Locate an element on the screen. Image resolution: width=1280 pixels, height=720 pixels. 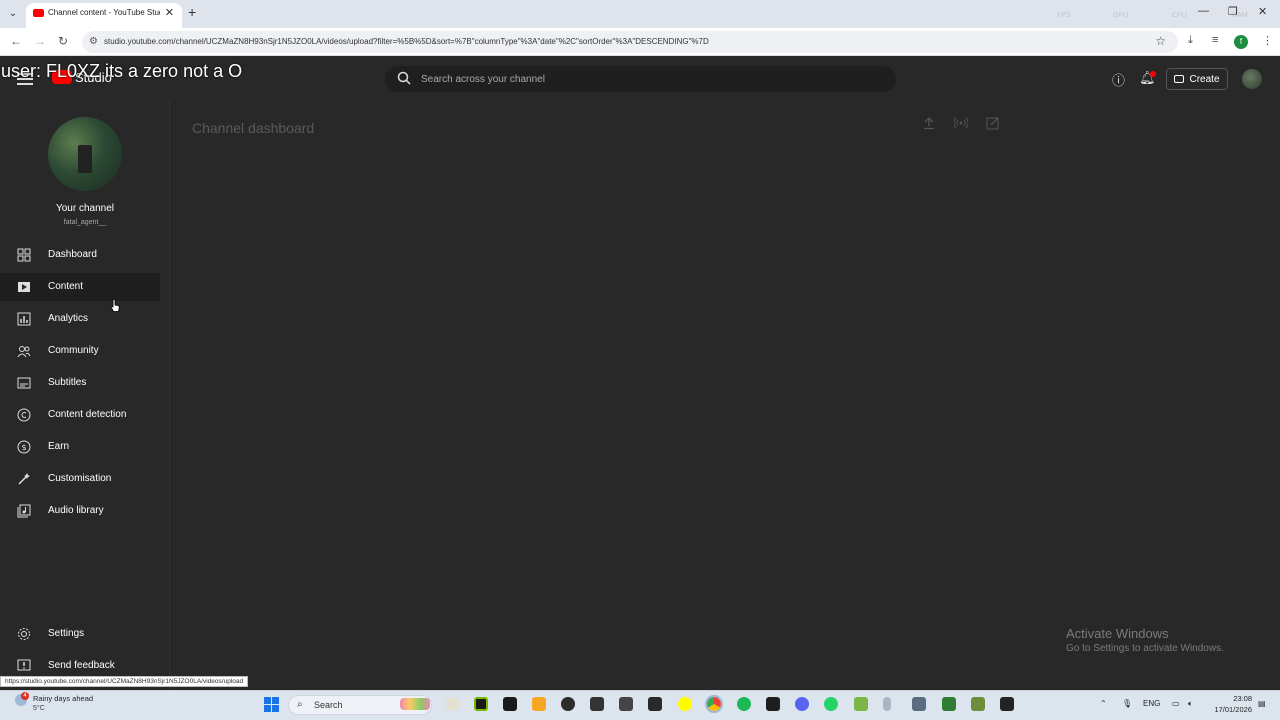
notepad-app-icon is located at coordinates (626, 704).